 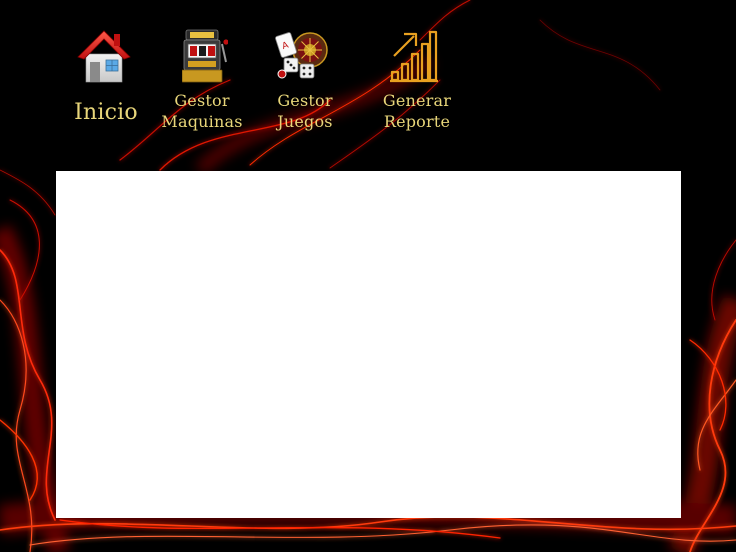 What do you see at coordinates (104, 56) in the screenshot?
I see `home-icon` at bounding box center [104, 56].